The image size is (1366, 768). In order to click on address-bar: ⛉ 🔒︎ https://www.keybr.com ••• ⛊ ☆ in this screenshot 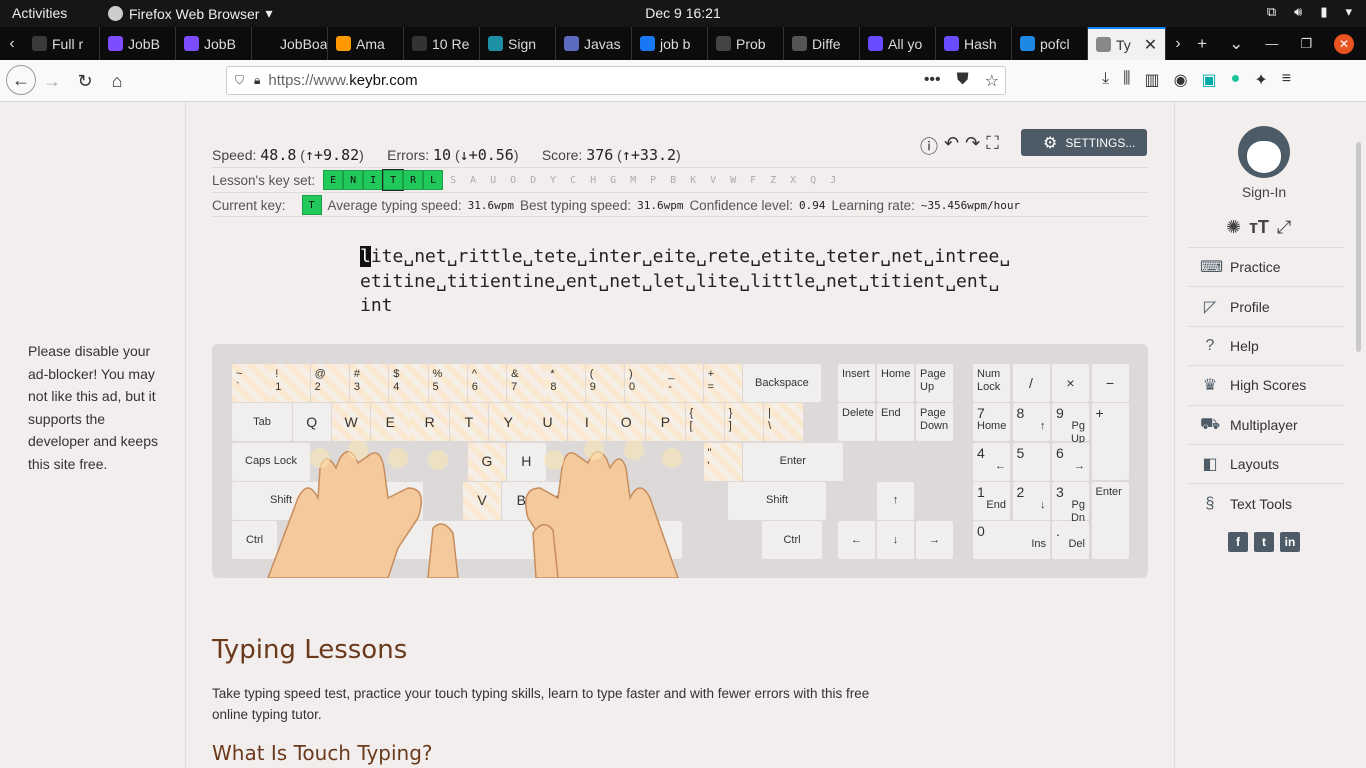, I will do `click(616, 80)`.